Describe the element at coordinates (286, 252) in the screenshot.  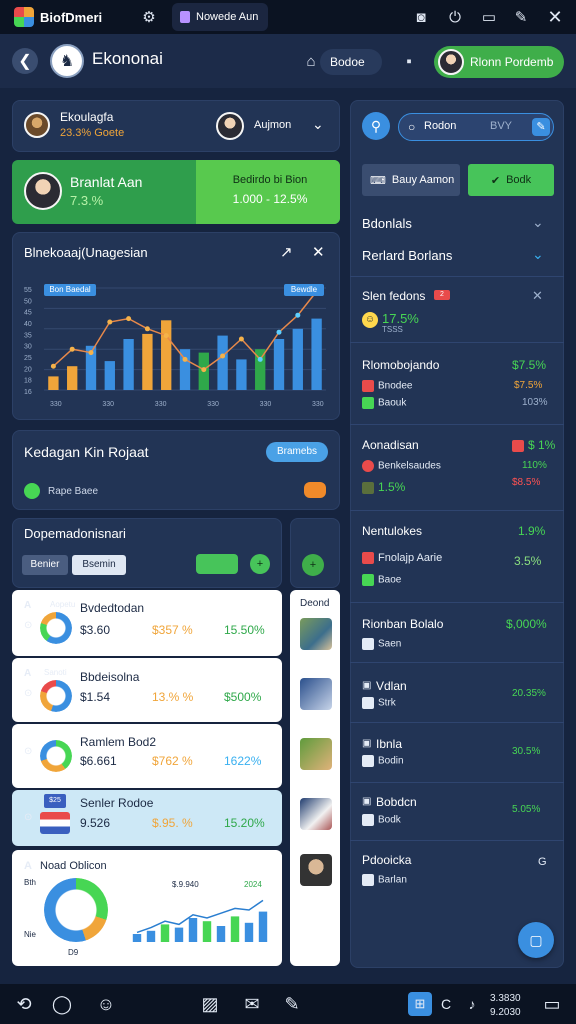
I see `expand-icon: ↗` at that location.